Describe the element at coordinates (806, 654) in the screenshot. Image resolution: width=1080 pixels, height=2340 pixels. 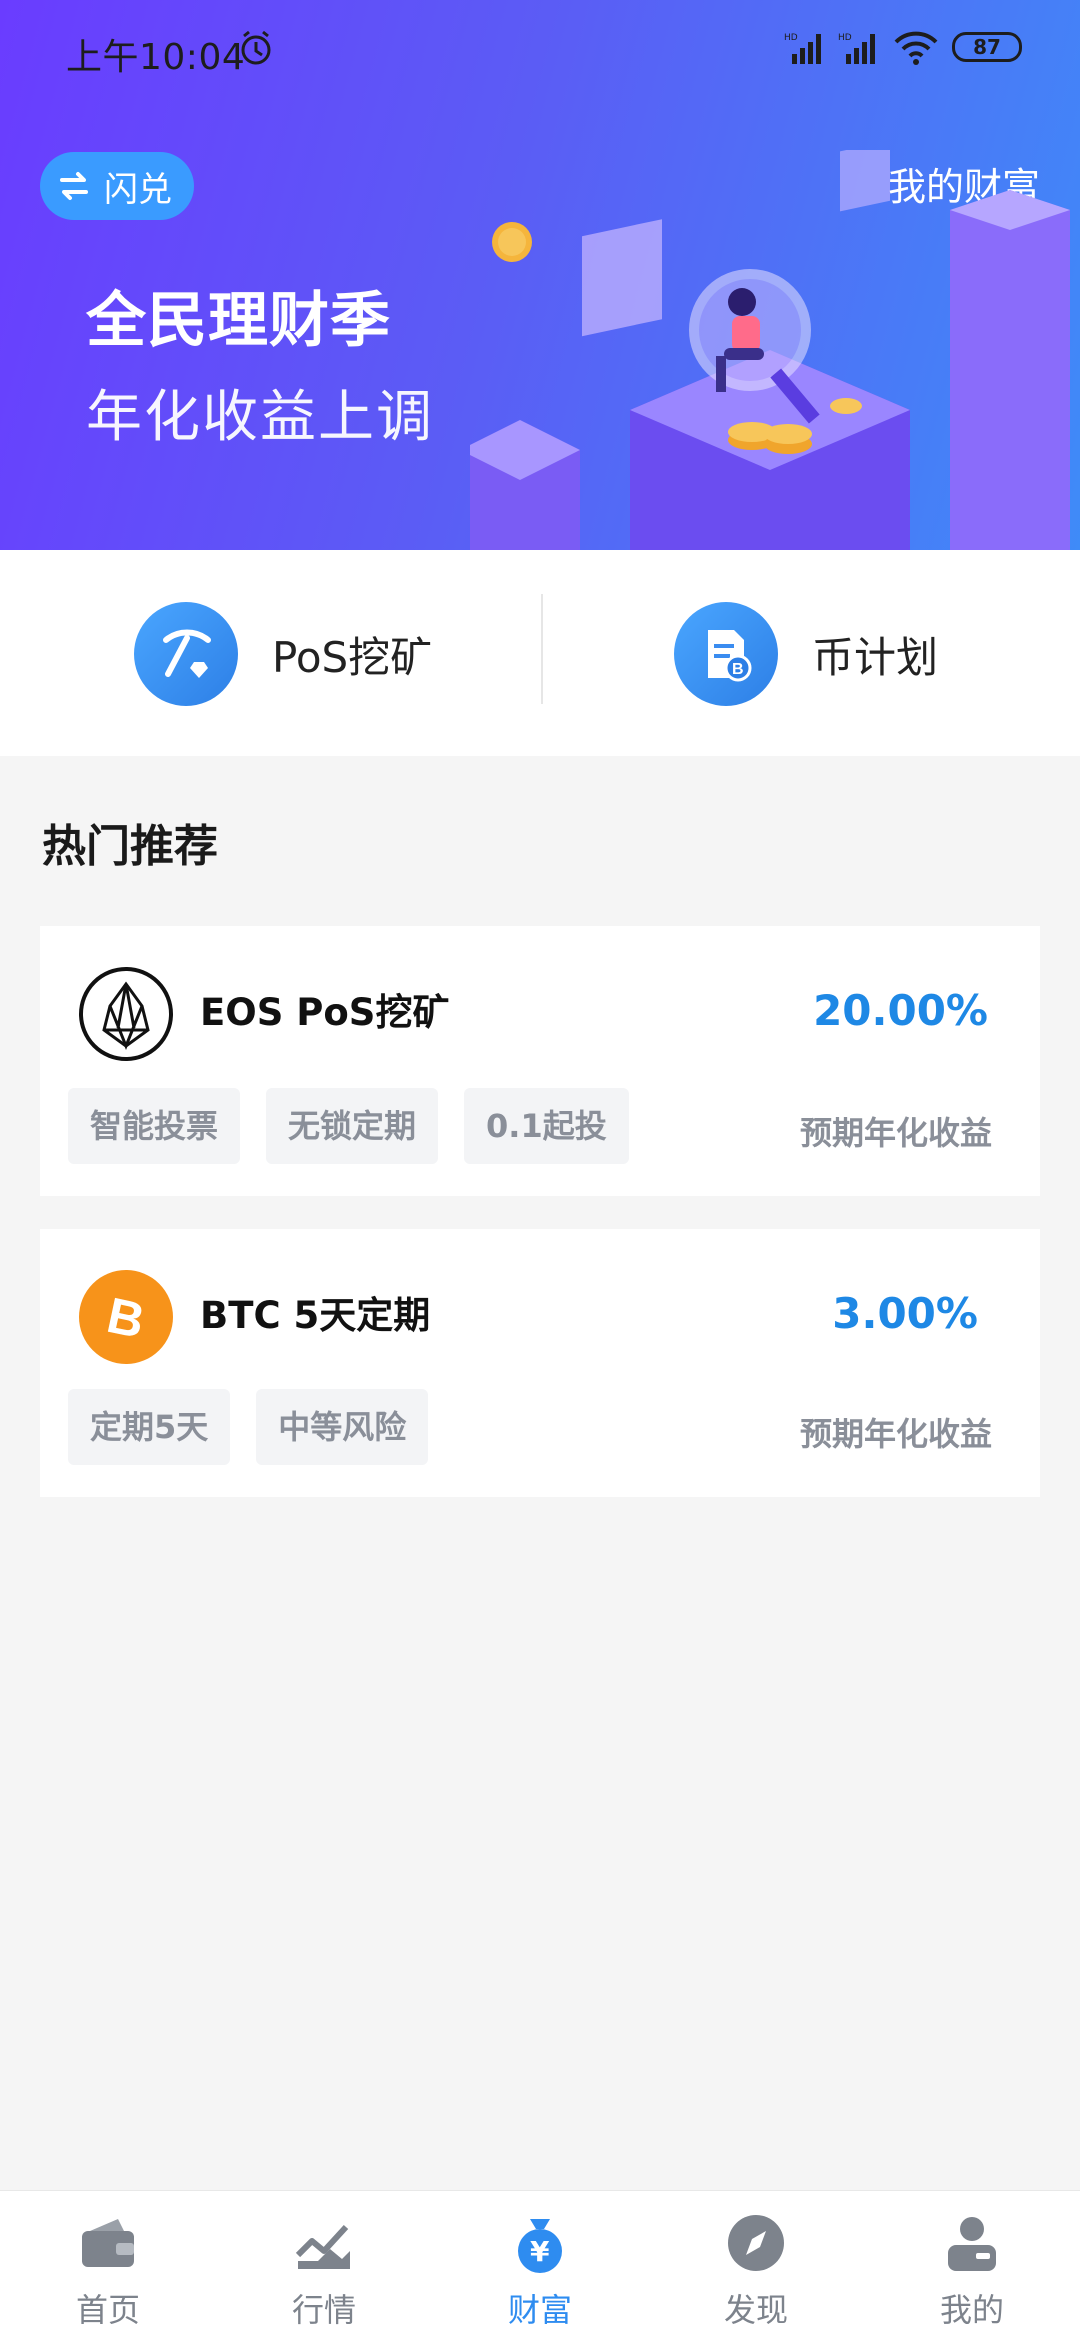
I see `coin-plan-entry: B 币计划` at that location.